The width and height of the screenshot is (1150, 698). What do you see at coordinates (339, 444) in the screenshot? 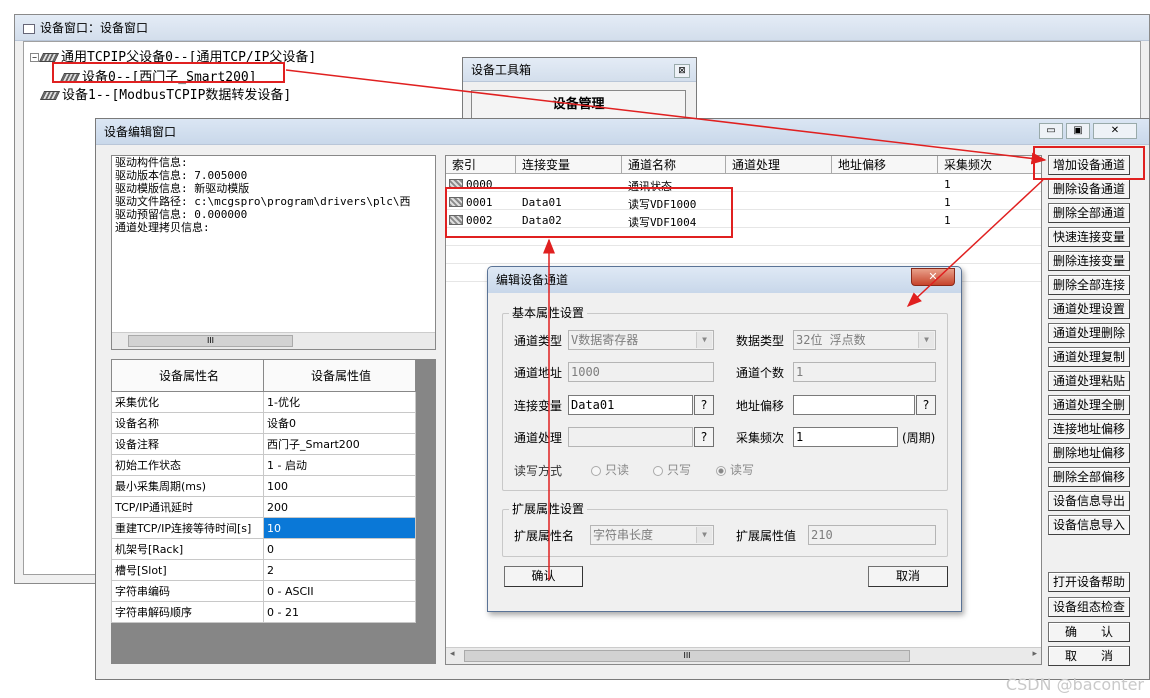
I see `prop-value: 西门子_Smart200` at bounding box center [339, 444].